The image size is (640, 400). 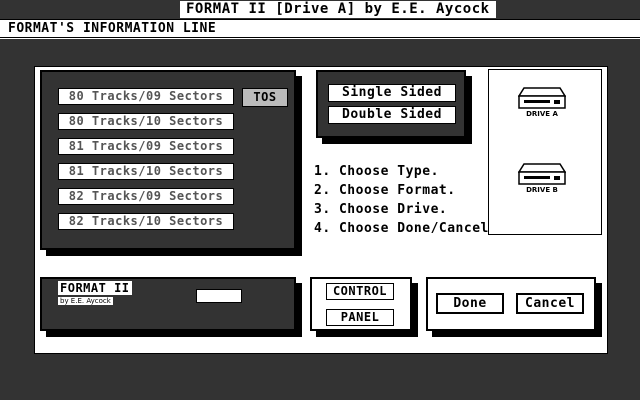 What do you see at coordinates (391, 104) in the screenshot?
I see `sides-panel: Single Sided Double Sided` at bounding box center [391, 104].